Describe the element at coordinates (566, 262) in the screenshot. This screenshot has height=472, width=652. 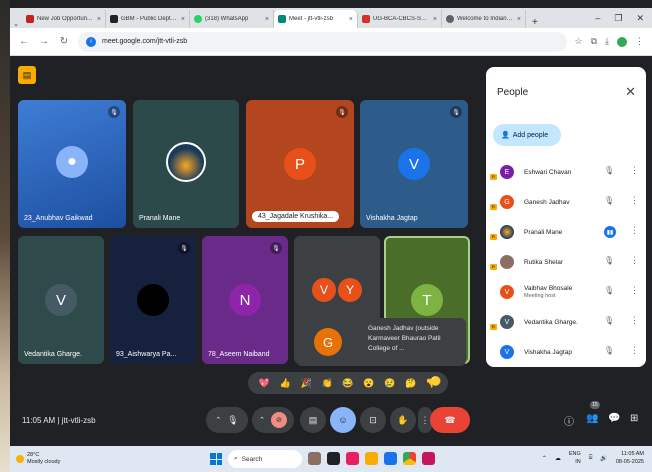
I see `list-item: R Rutika Shelar 🎙 ⋮` at that location.